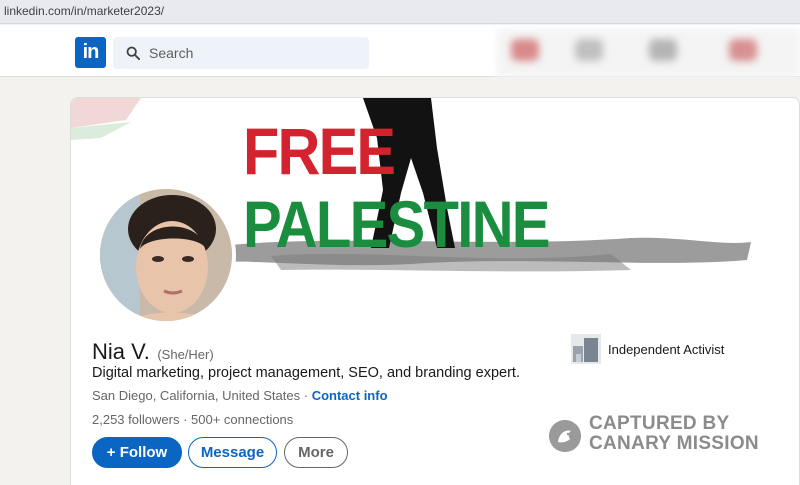 The width and height of the screenshot is (800, 485). I want to click on profile-name-row: Nia V. (She/Her), so click(153, 352).